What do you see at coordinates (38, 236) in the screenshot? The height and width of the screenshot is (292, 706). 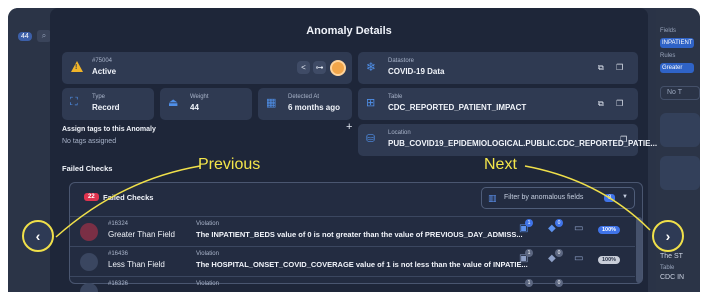 I see `previous-button: ‹` at bounding box center [38, 236].